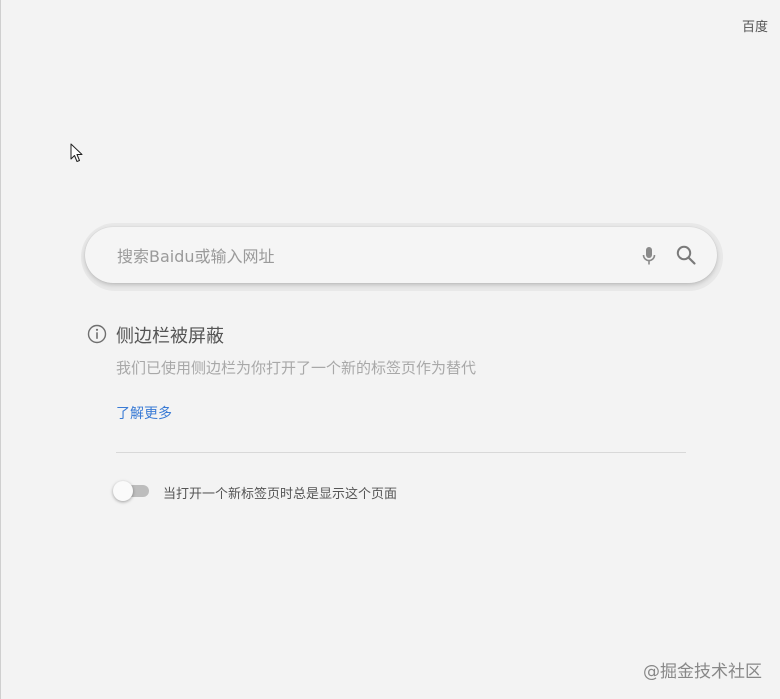 Image resolution: width=780 pixels, height=699 pixels. What do you see at coordinates (367, 256) in the screenshot?
I see `search-input` at bounding box center [367, 256].